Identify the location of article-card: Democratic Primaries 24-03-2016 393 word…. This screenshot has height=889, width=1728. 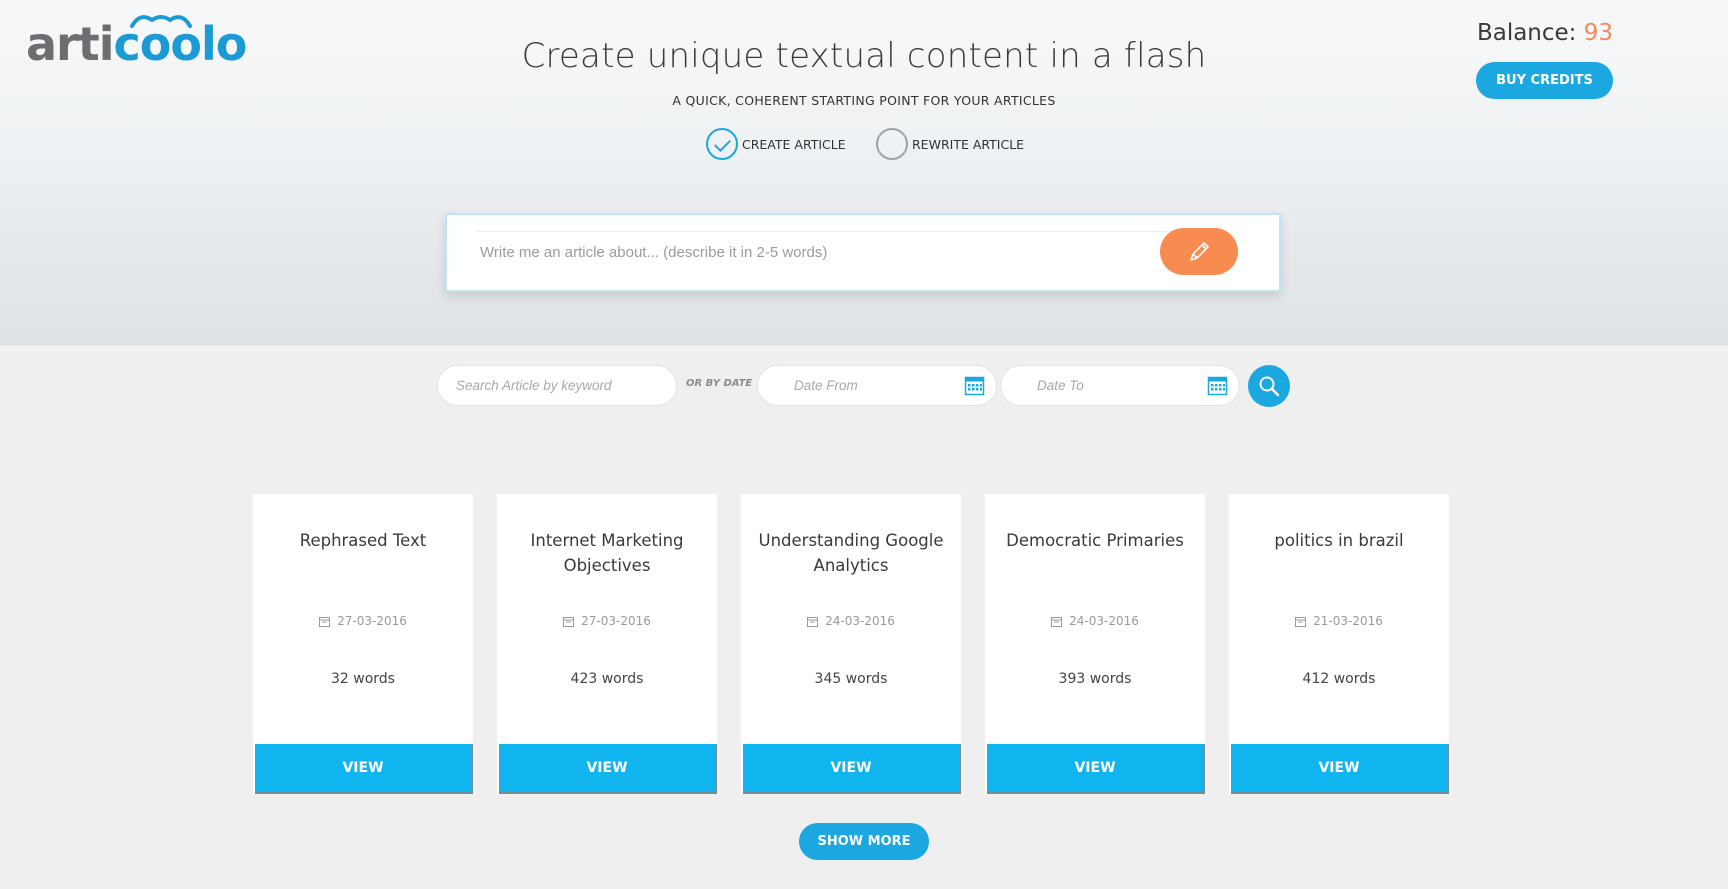
(1095, 644).